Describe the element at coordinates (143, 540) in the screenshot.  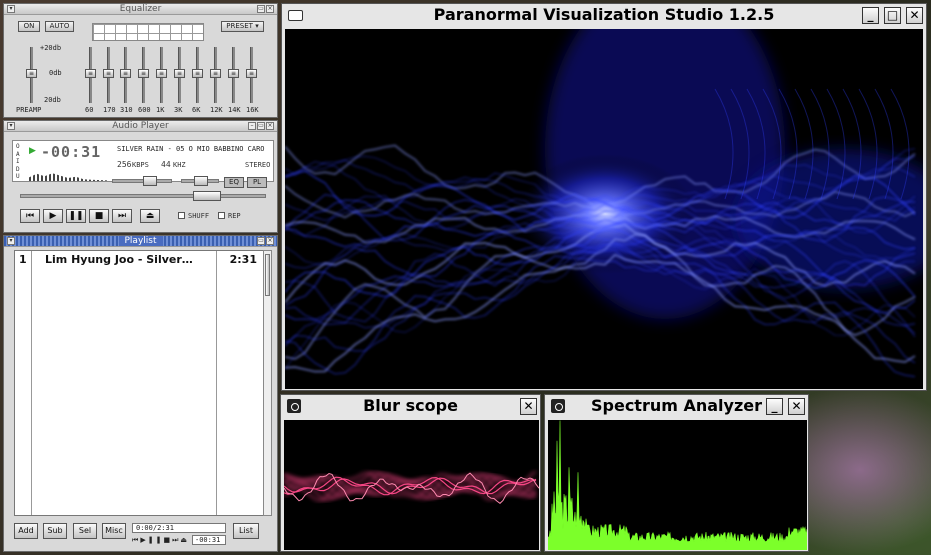
I see `mini-play-icon: ▶` at that location.